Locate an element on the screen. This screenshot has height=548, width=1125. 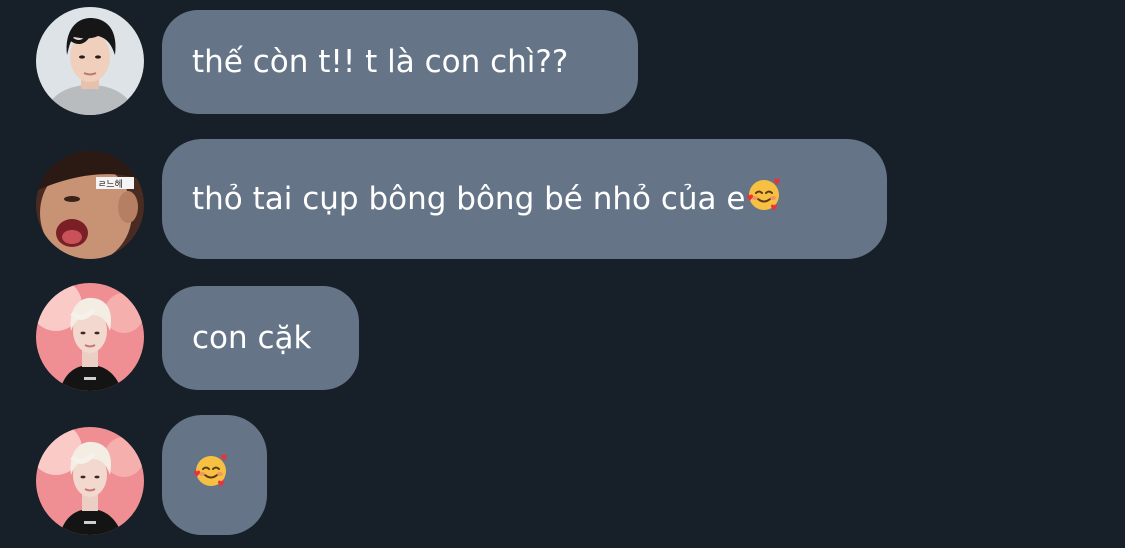
message-bubble: thế còn t!! t là con chì?? is located at coordinates (400, 62).